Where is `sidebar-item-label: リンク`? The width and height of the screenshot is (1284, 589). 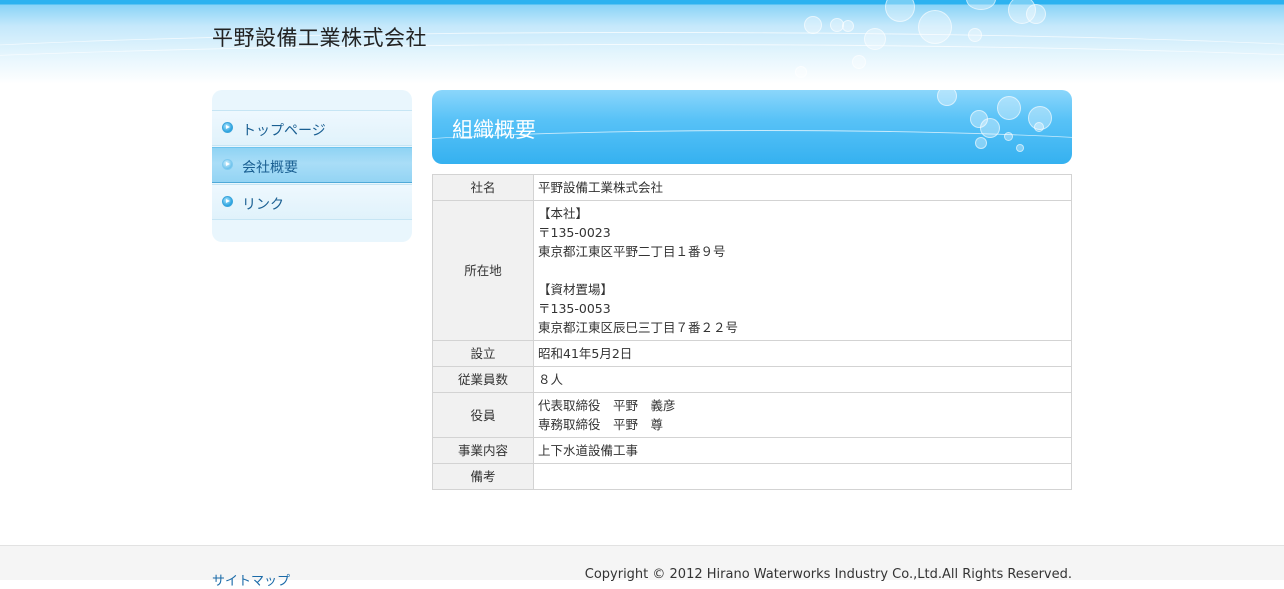 sidebar-item-label: リンク is located at coordinates (263, 205).